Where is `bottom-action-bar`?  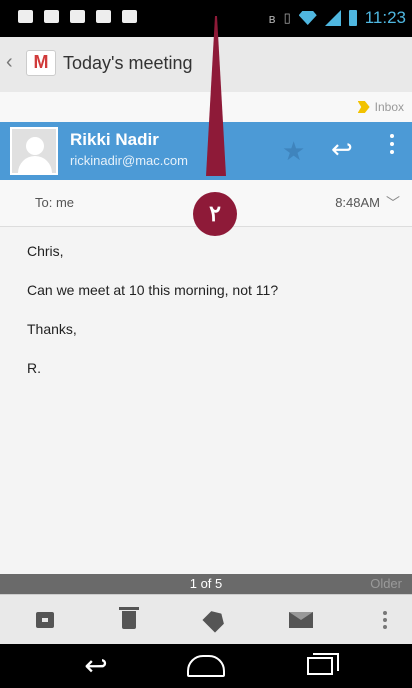 bottom-action-bar is located at coordinates (206, 619).